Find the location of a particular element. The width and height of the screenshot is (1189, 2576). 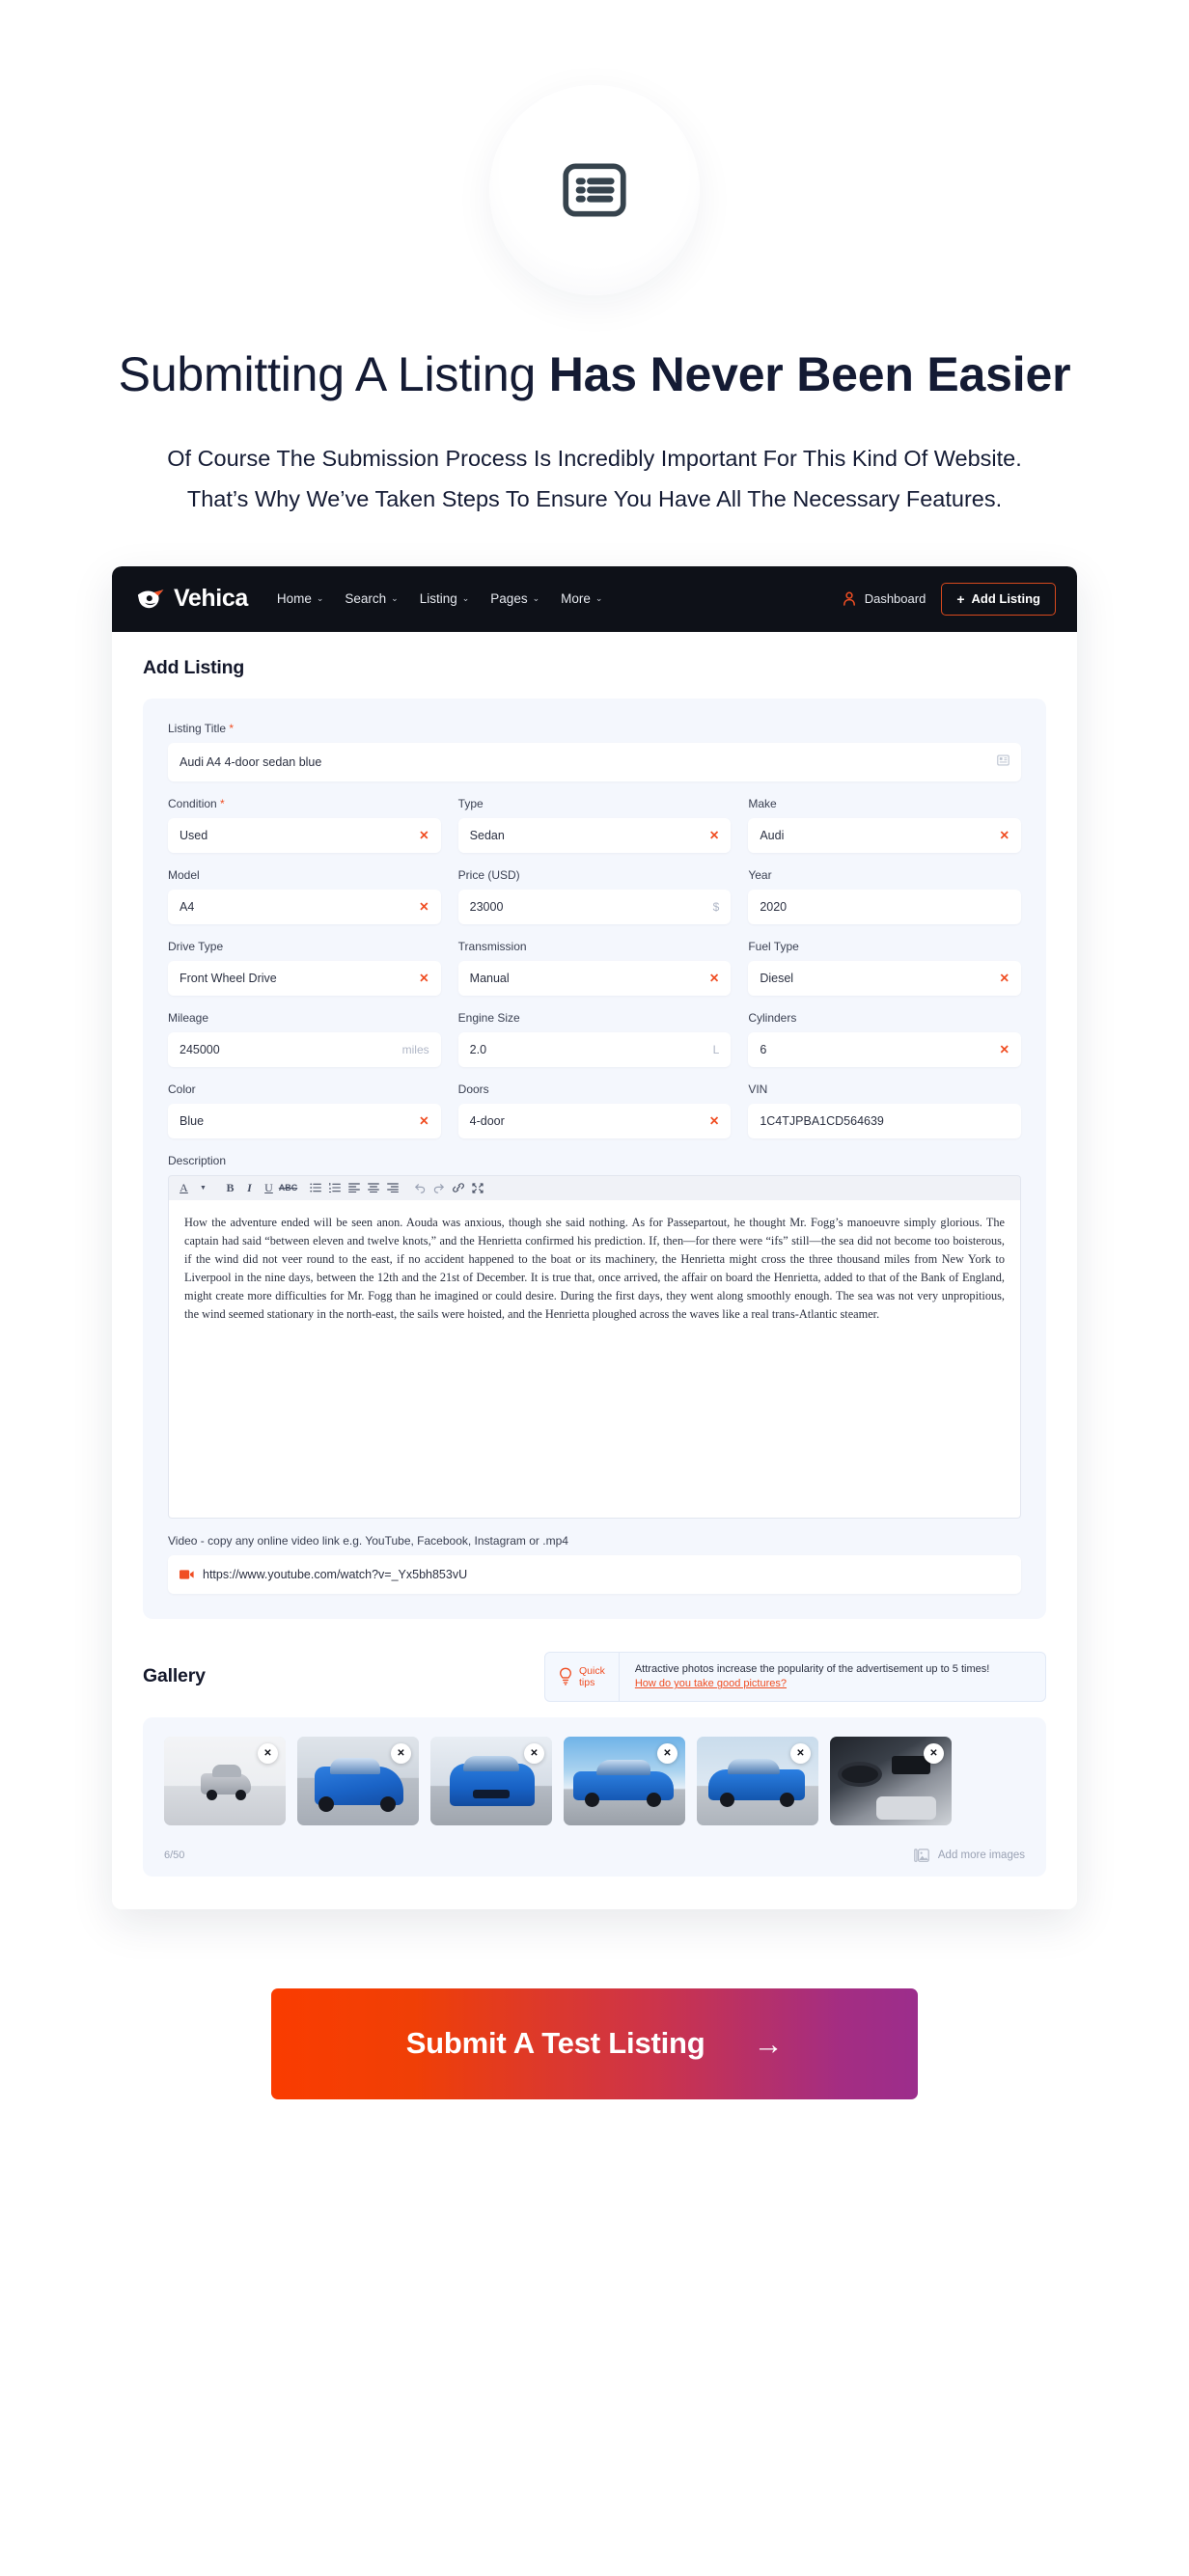

fuel-type-input: Diesel ✕ is located at coordinates (884, 978).